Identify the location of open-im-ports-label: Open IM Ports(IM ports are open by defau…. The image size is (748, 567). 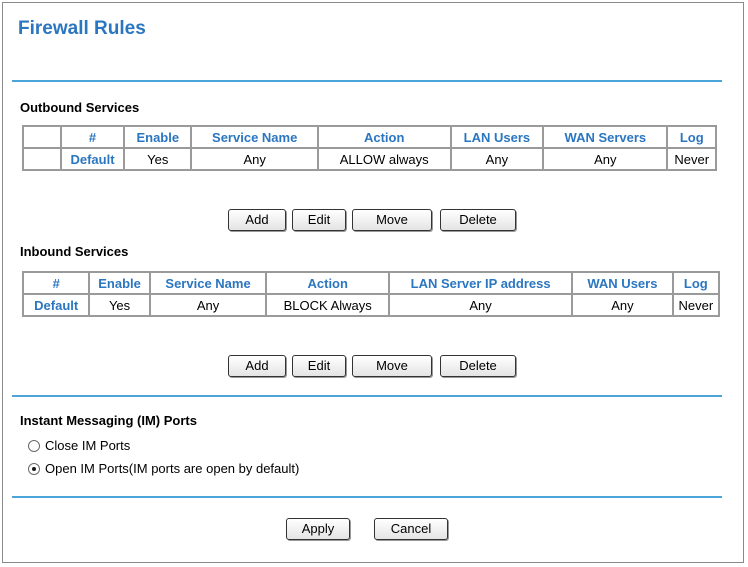
(172, 468).